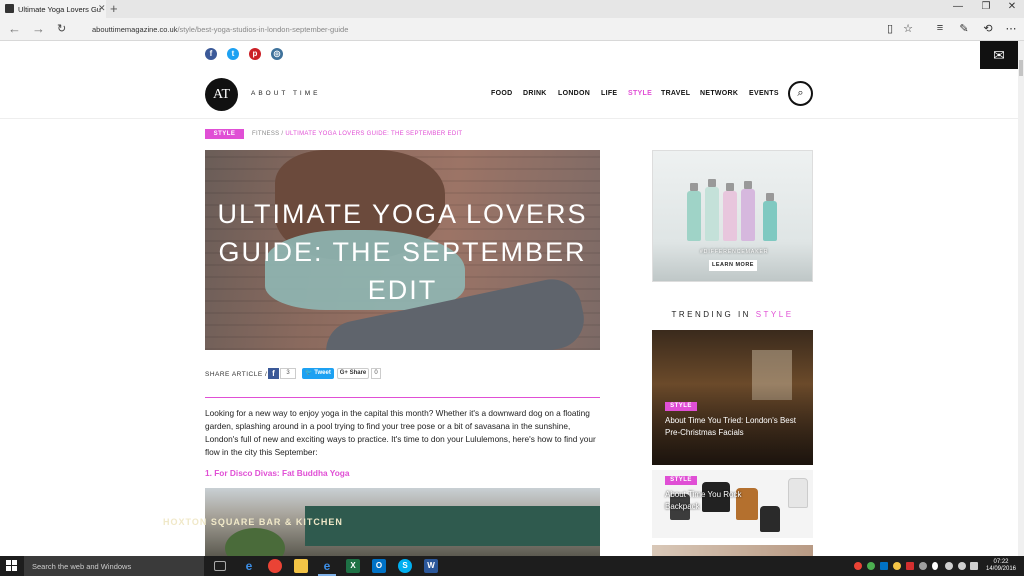 This screenshot has height=576, width=1024. What do you see at coordinates (14, 28) in the screenshot?
I see `back-icon: ←` at bounding box center [14, 28].